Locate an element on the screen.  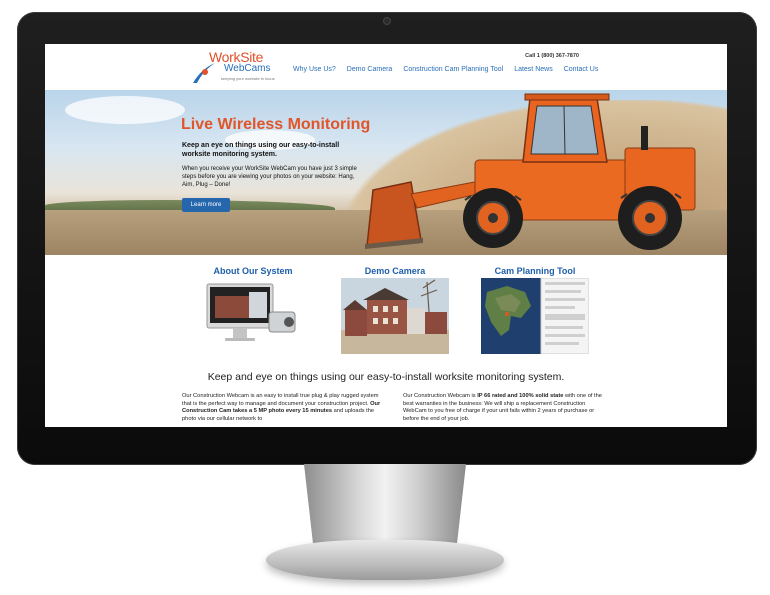
nav-demo-camera: Demo Camera is located at coordinates (370, 69).